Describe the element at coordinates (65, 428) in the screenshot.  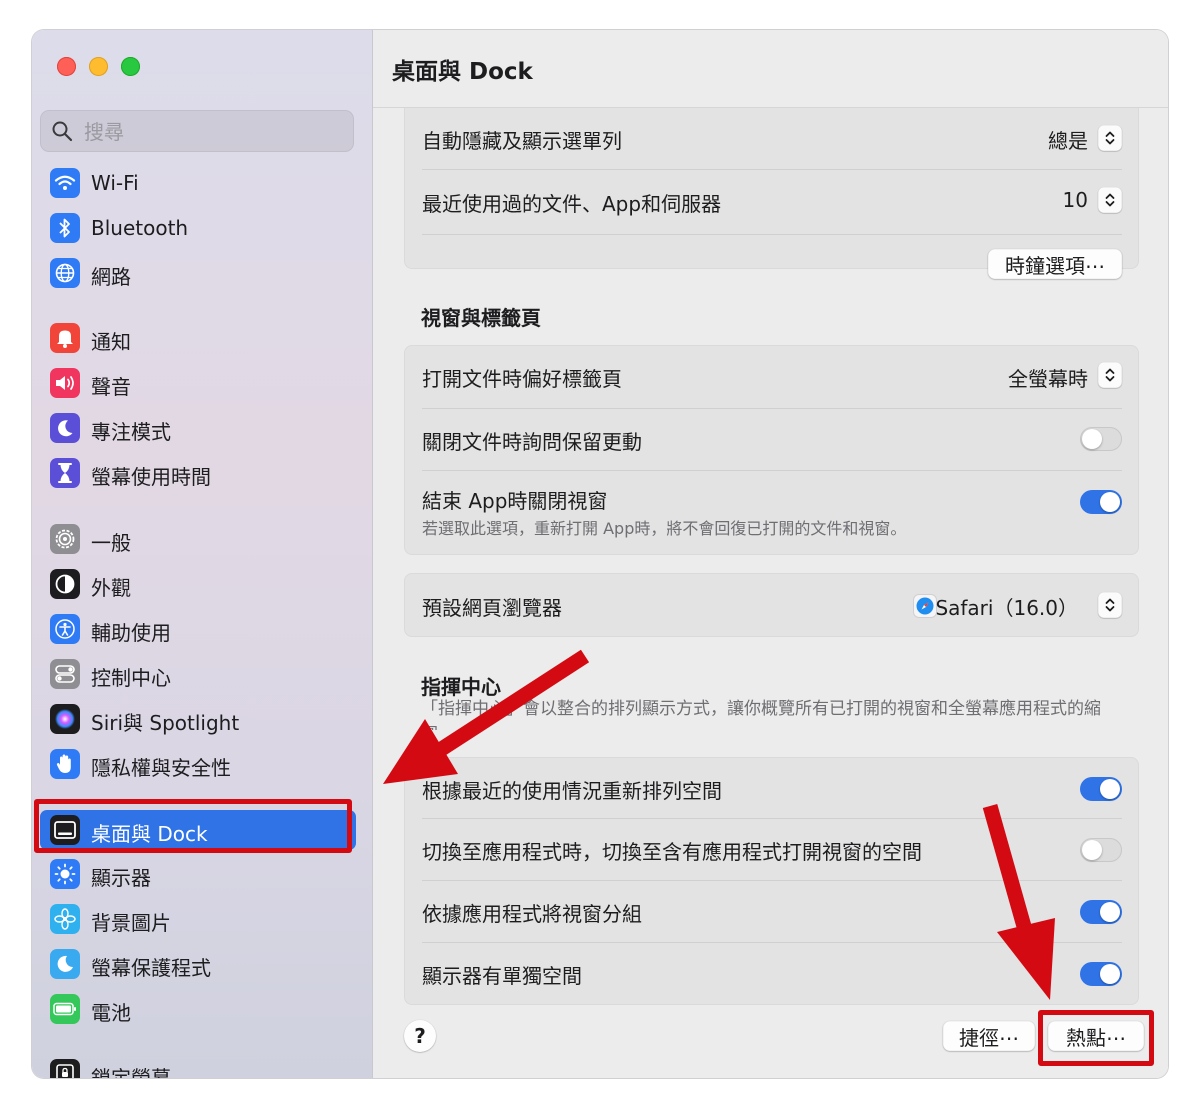
I see `moon-icon` at that location.